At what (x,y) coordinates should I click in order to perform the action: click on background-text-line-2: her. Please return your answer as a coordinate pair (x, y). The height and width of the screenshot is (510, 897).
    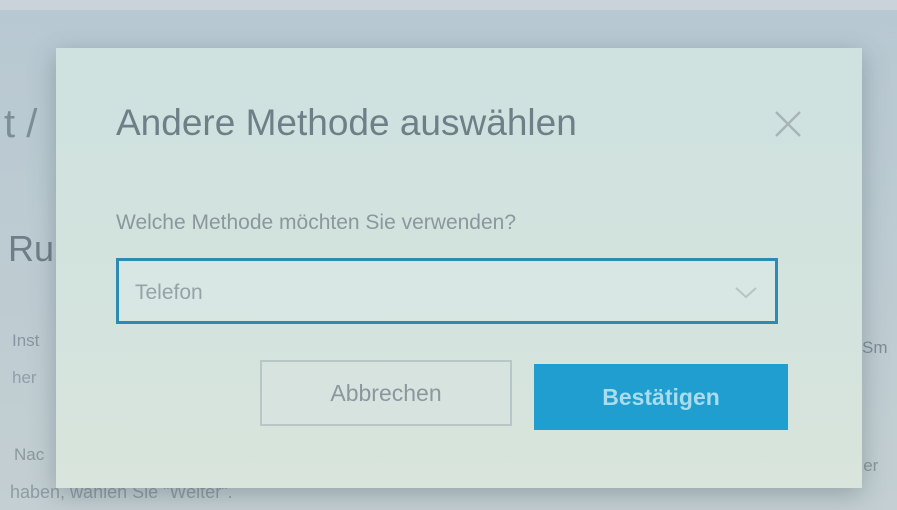
    Looking at the image, I should click on (24, 377).